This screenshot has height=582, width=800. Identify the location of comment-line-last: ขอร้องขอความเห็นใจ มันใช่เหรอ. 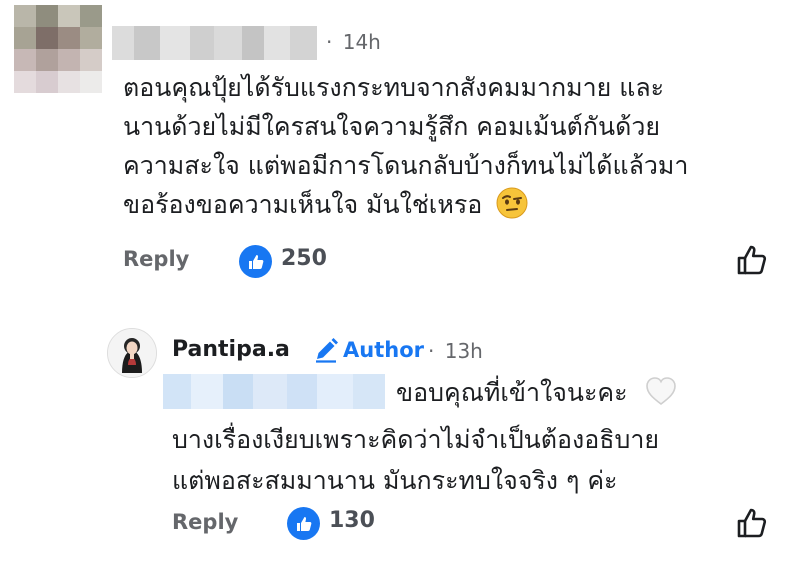
(405, 207).